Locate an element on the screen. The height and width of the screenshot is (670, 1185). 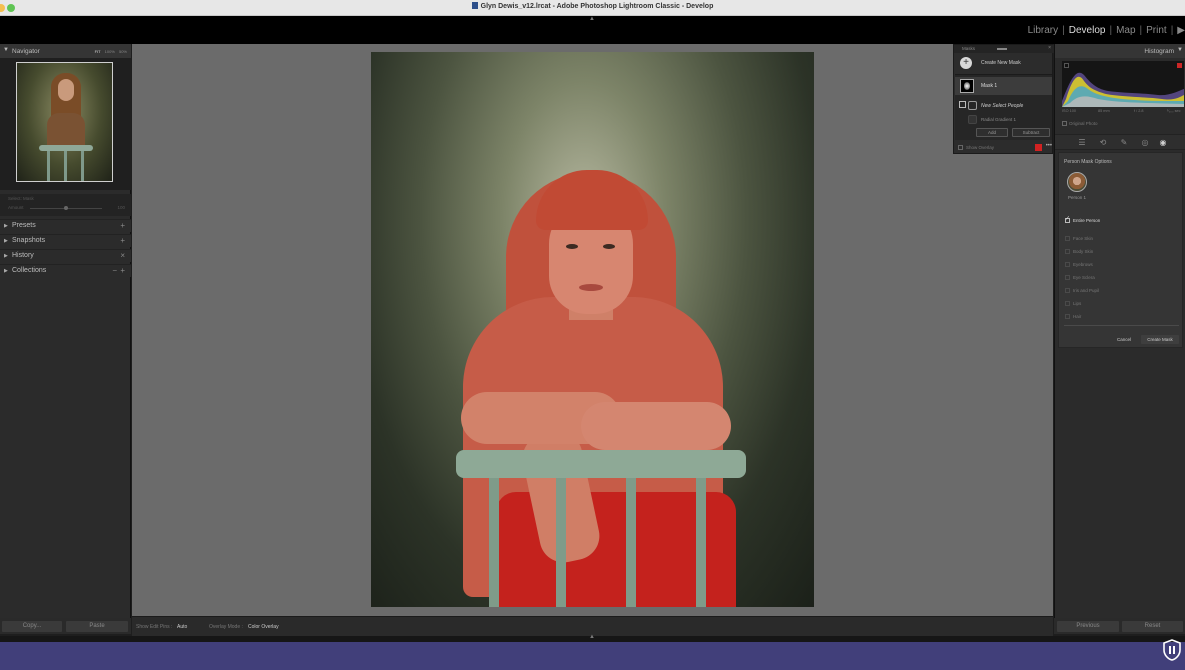
module-print: Print is located at coordinates (1156, 30).